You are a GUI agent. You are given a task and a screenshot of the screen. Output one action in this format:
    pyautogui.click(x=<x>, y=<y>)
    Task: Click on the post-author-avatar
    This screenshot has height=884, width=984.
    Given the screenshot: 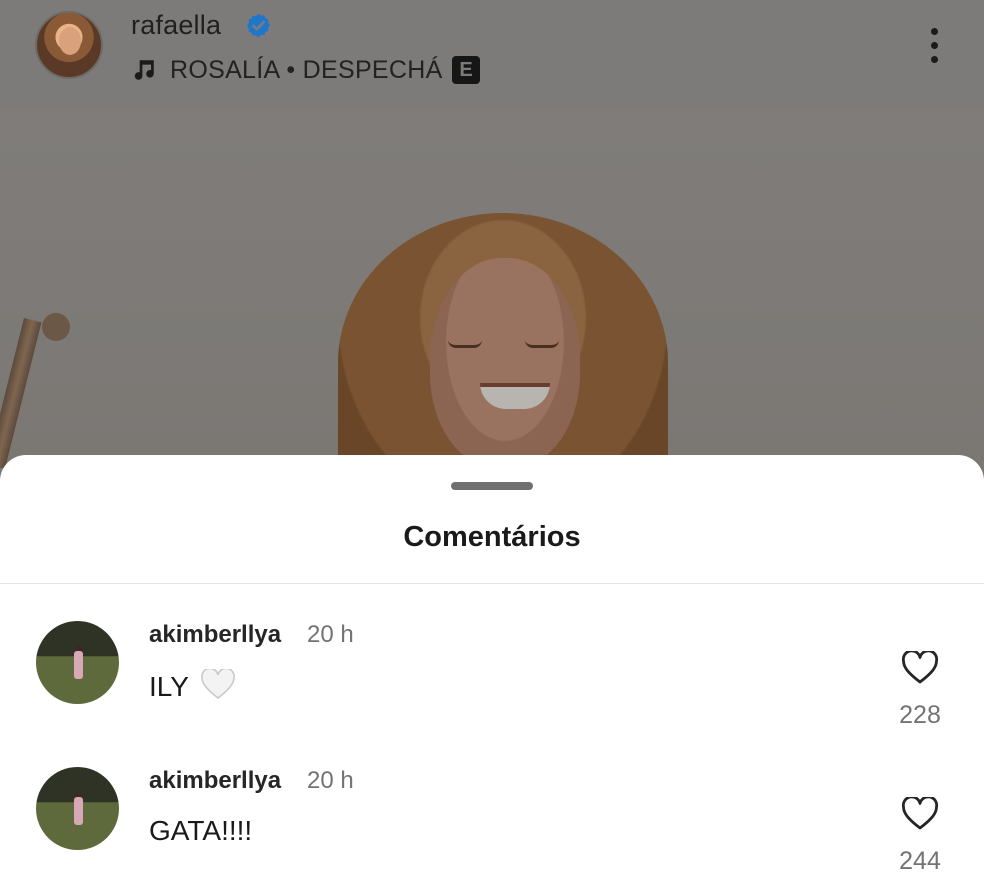 What is the action you would take?
    pyautogui.click(x=69, y=45)
    